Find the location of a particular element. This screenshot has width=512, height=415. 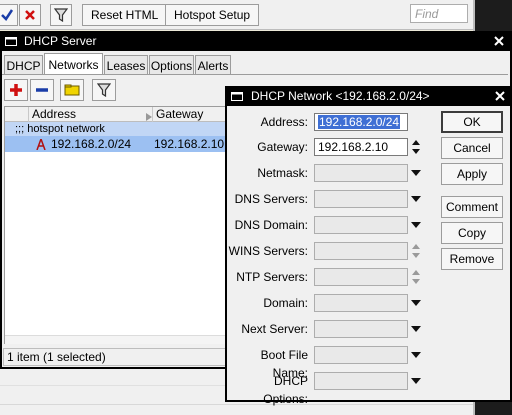

comment-button: Comment is located at coordinates (472, 207).